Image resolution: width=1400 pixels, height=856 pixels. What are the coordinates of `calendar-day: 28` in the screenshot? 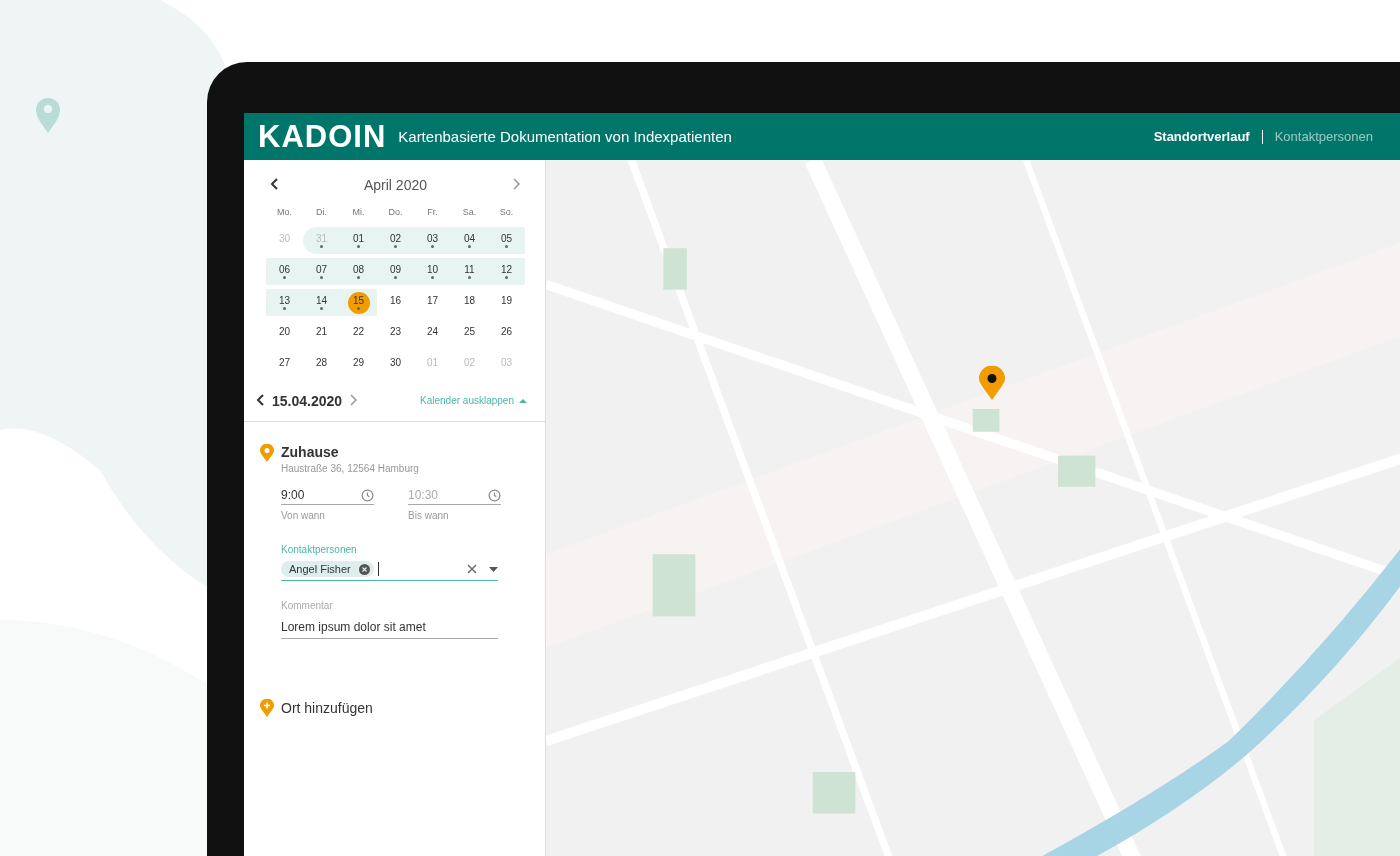 It's located at (321, 364).